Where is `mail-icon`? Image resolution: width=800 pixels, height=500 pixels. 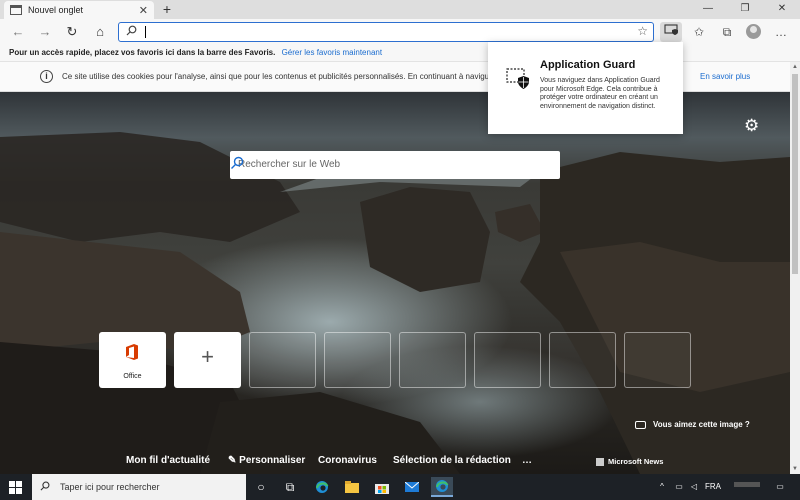
mail-icon is located at coordinates (412, 487).